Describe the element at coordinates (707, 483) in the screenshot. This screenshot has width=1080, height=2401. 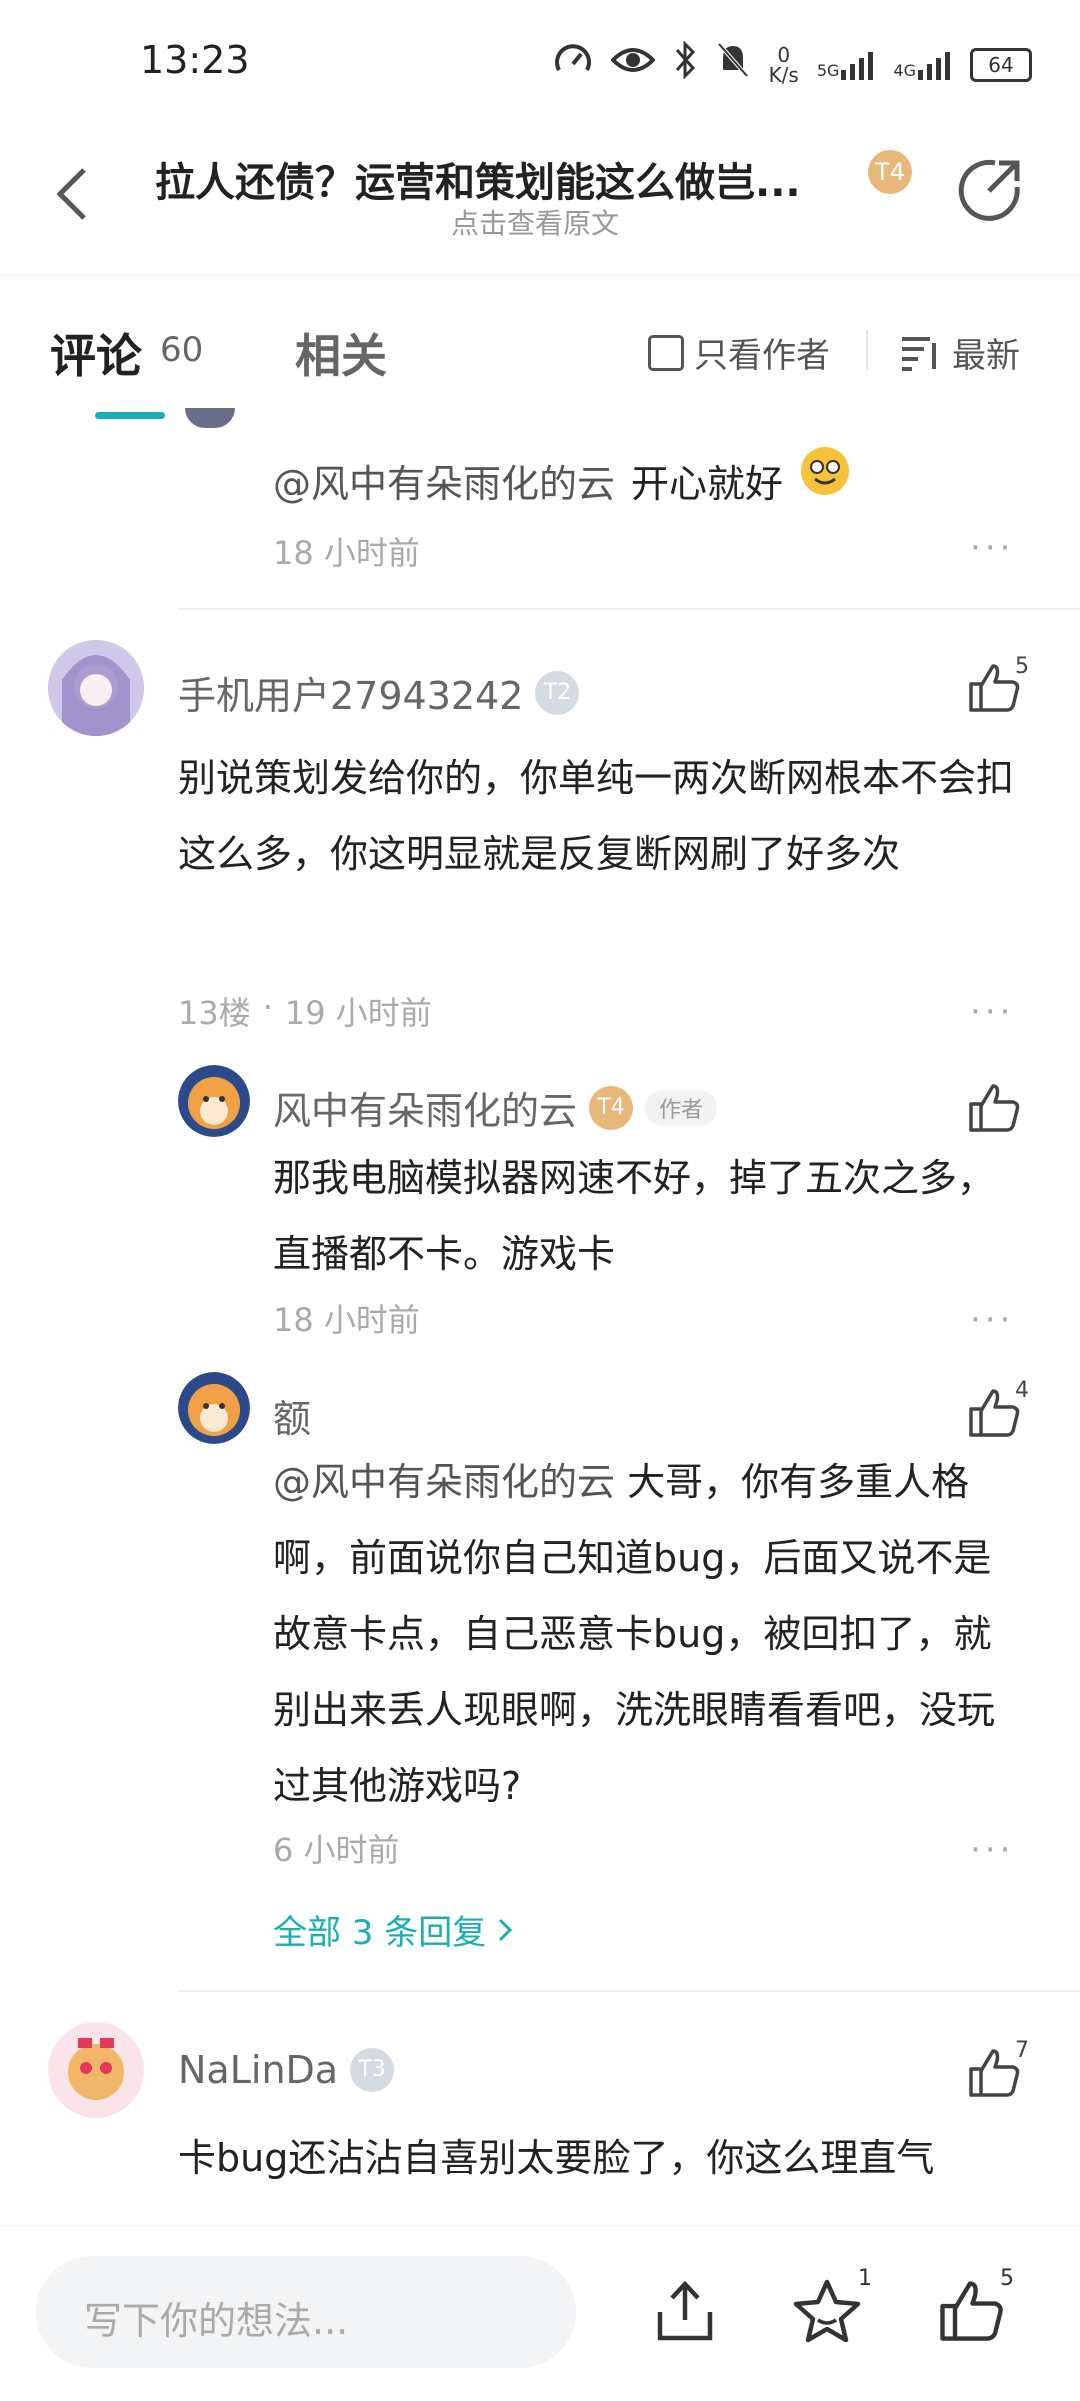
I see `reply-text: 开心就好` at that location.